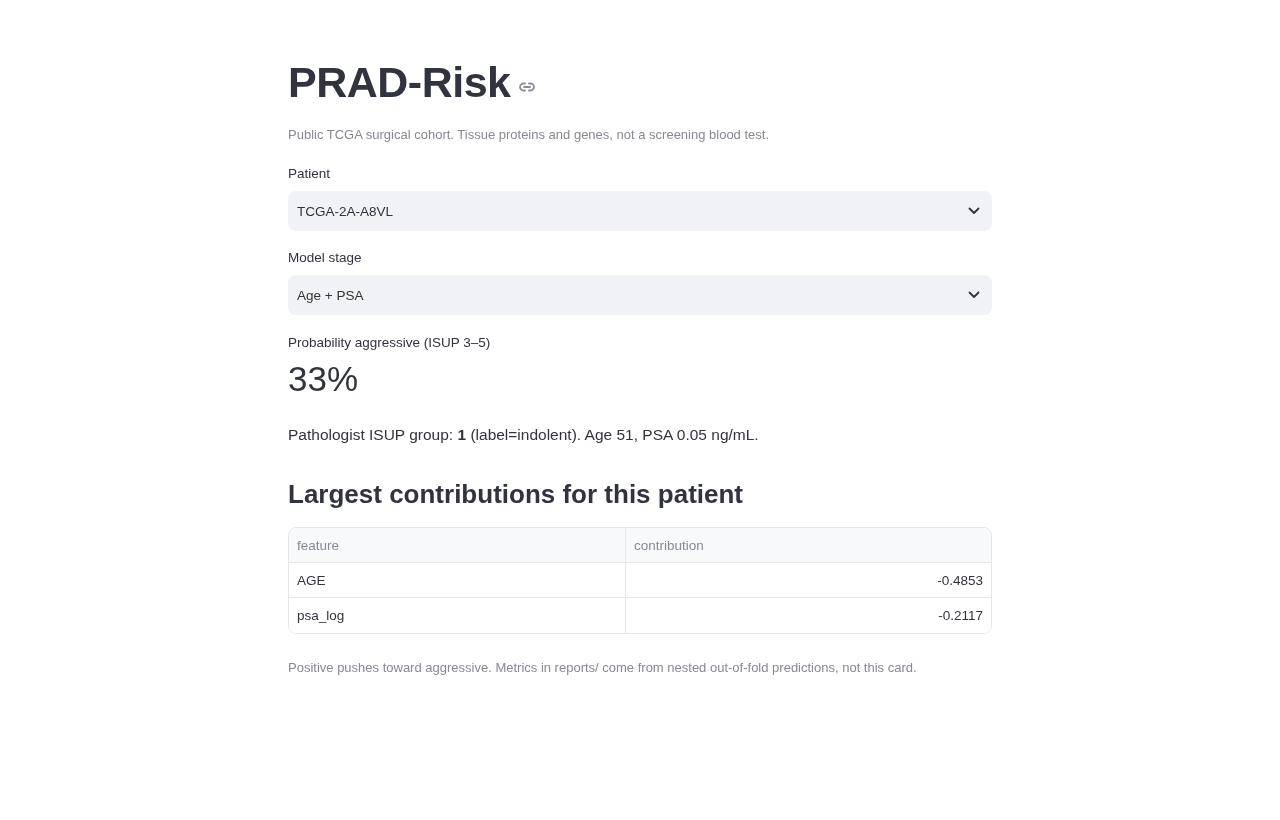 This screenshot has height=820, width=1280. What do you see at coordinates (524, 435) in the screenshot?
I see `summary-text: Pathologist ISUP group: 1 (label=indolent). Age 51, PSA 0.05 ng/mL.` at bounding box center [524, 435].